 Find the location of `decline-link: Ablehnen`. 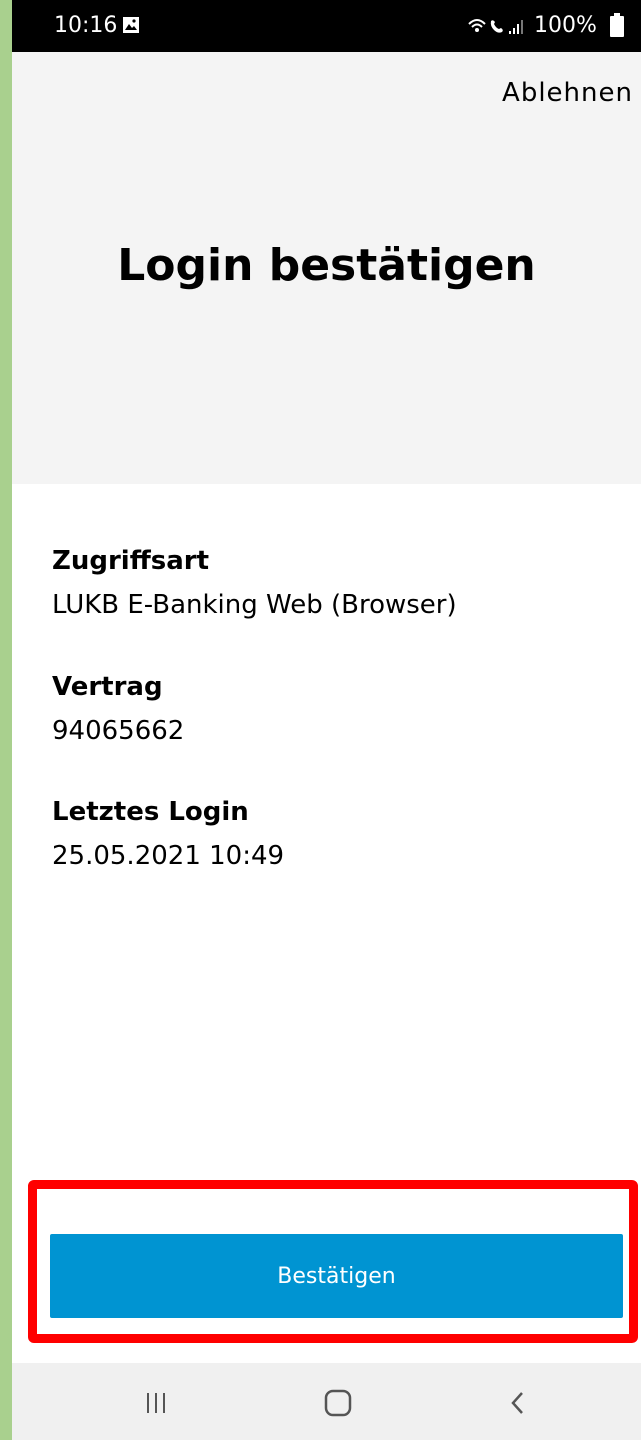

decline-link: Ablehnen is located at coordinates (567, 93).